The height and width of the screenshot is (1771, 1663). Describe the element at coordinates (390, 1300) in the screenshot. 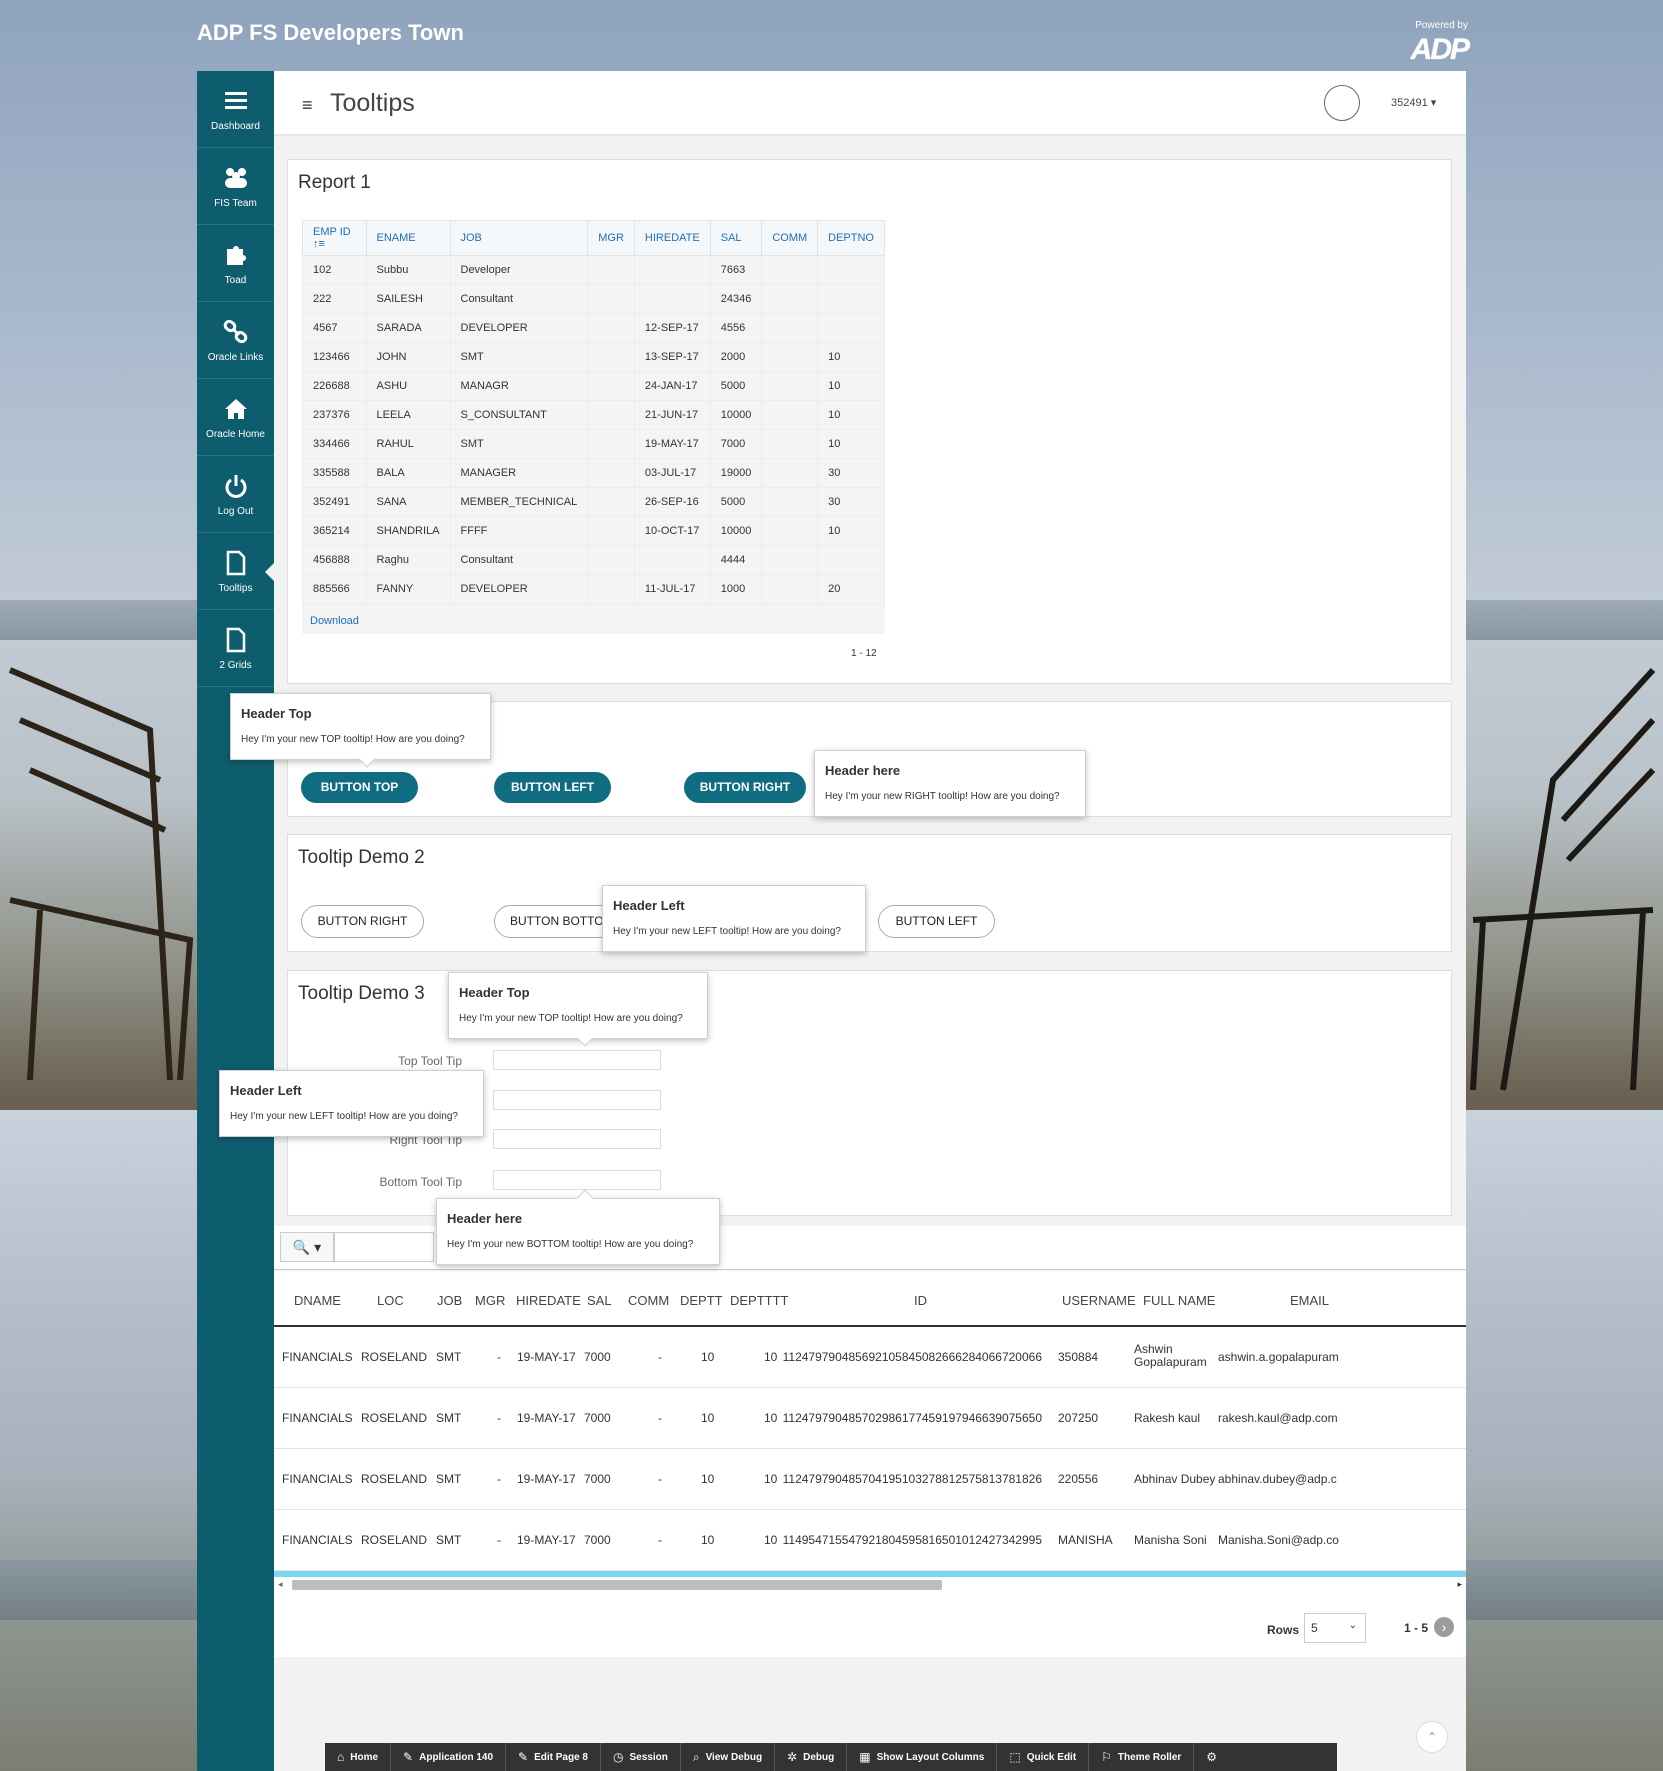

I see `grid-column-header: LOC` at that location.